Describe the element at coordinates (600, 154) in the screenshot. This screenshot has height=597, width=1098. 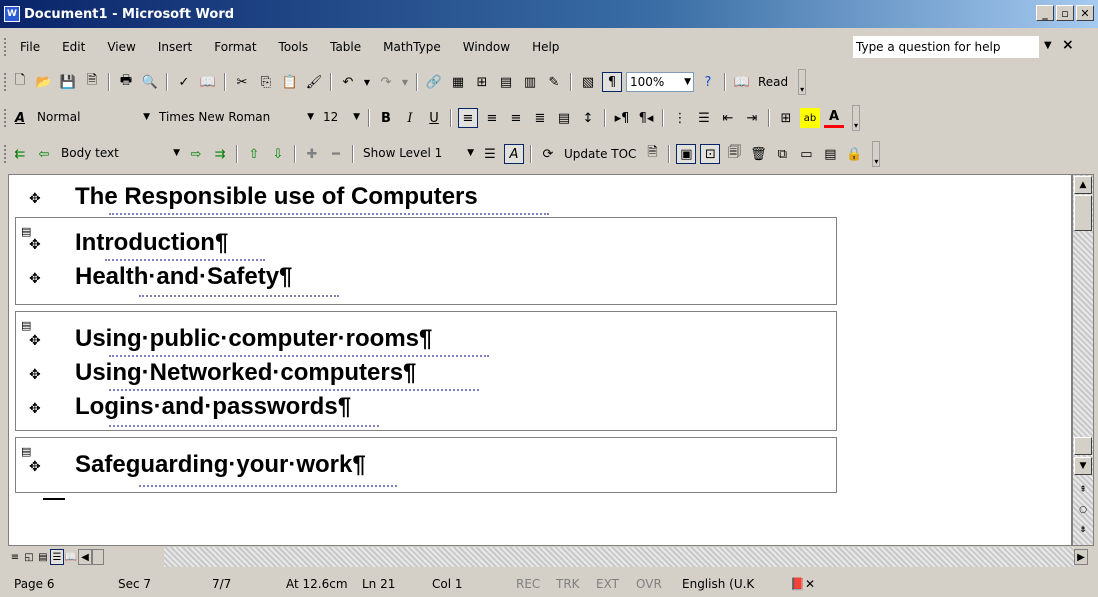
I see `update-toc-button: Update TOC` at that location.